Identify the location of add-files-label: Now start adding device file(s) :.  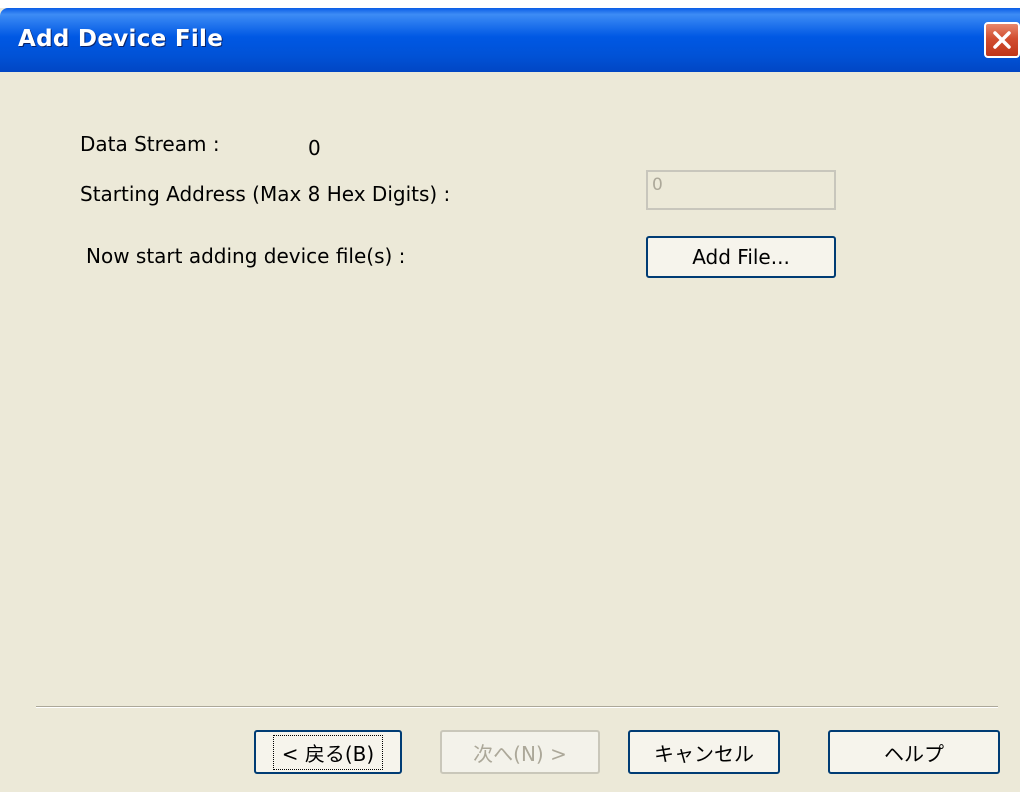
(246, 256).